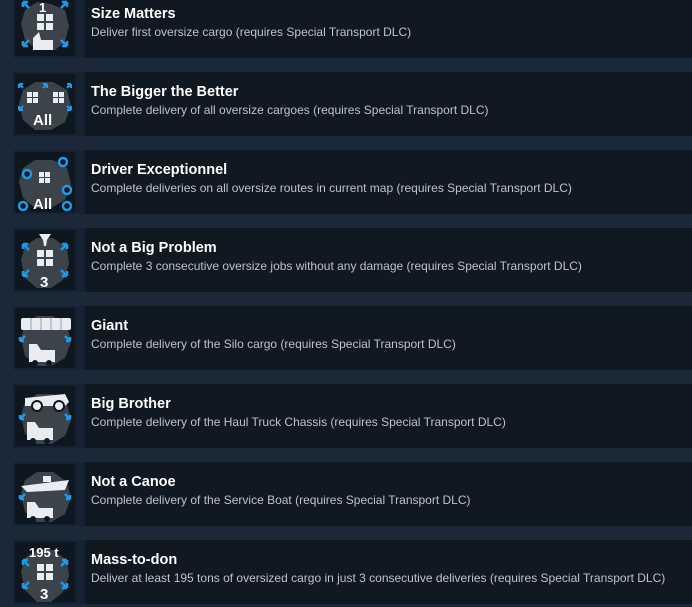 This screenshot has width=692, height=607. What do you see at coordinates (45, 182) in the screenshot?
I see `all-routes-icon: All` at bounding box center [45, 182].